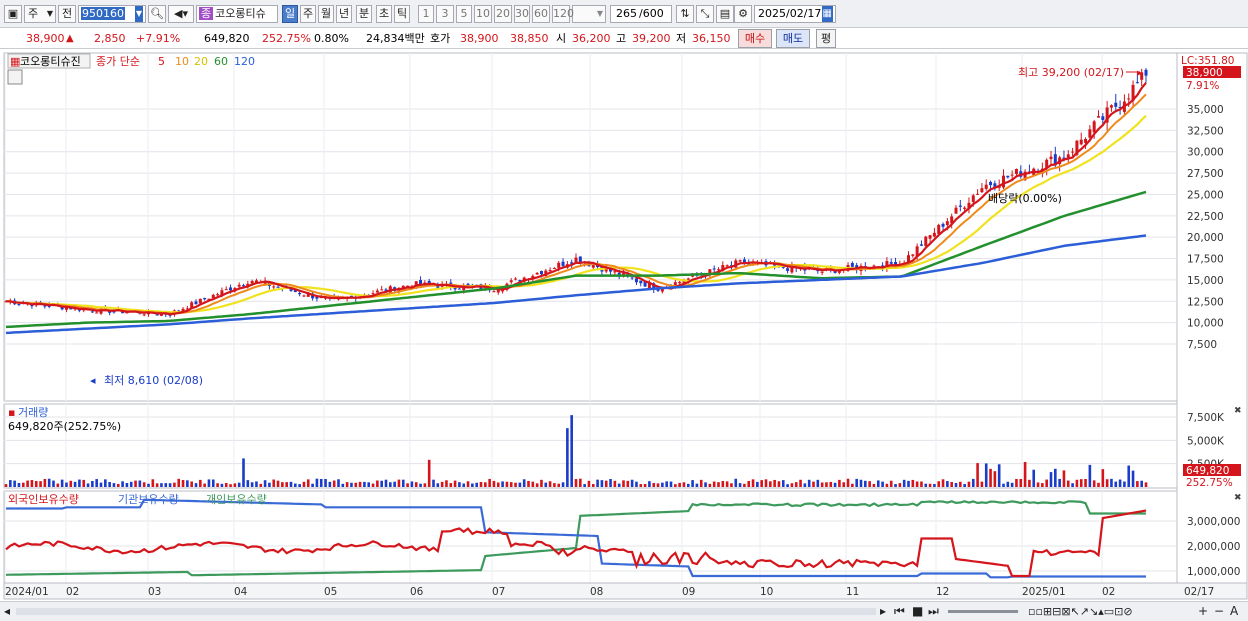  Describe the element at coordinates (755, 38) in the screenshot. I see `buy-button: 매수` at that location.